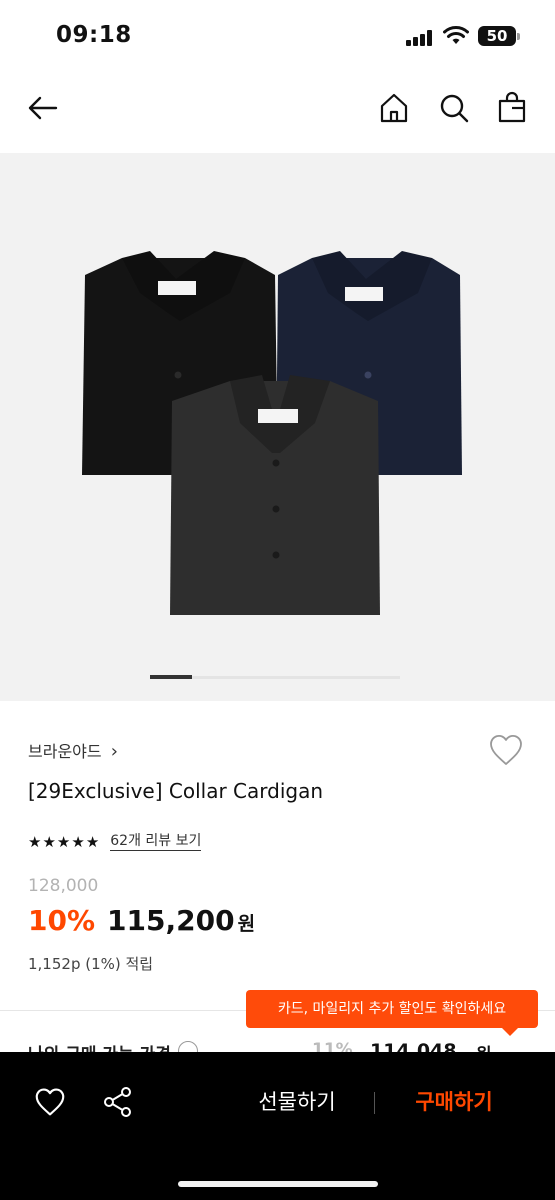 The height and width of the screenshot is (1200, 555). What do you see at coordinates (454, 1102) in the screenshot?
I see `buy-button: 구매하기` at bounding box center [454, 1102].